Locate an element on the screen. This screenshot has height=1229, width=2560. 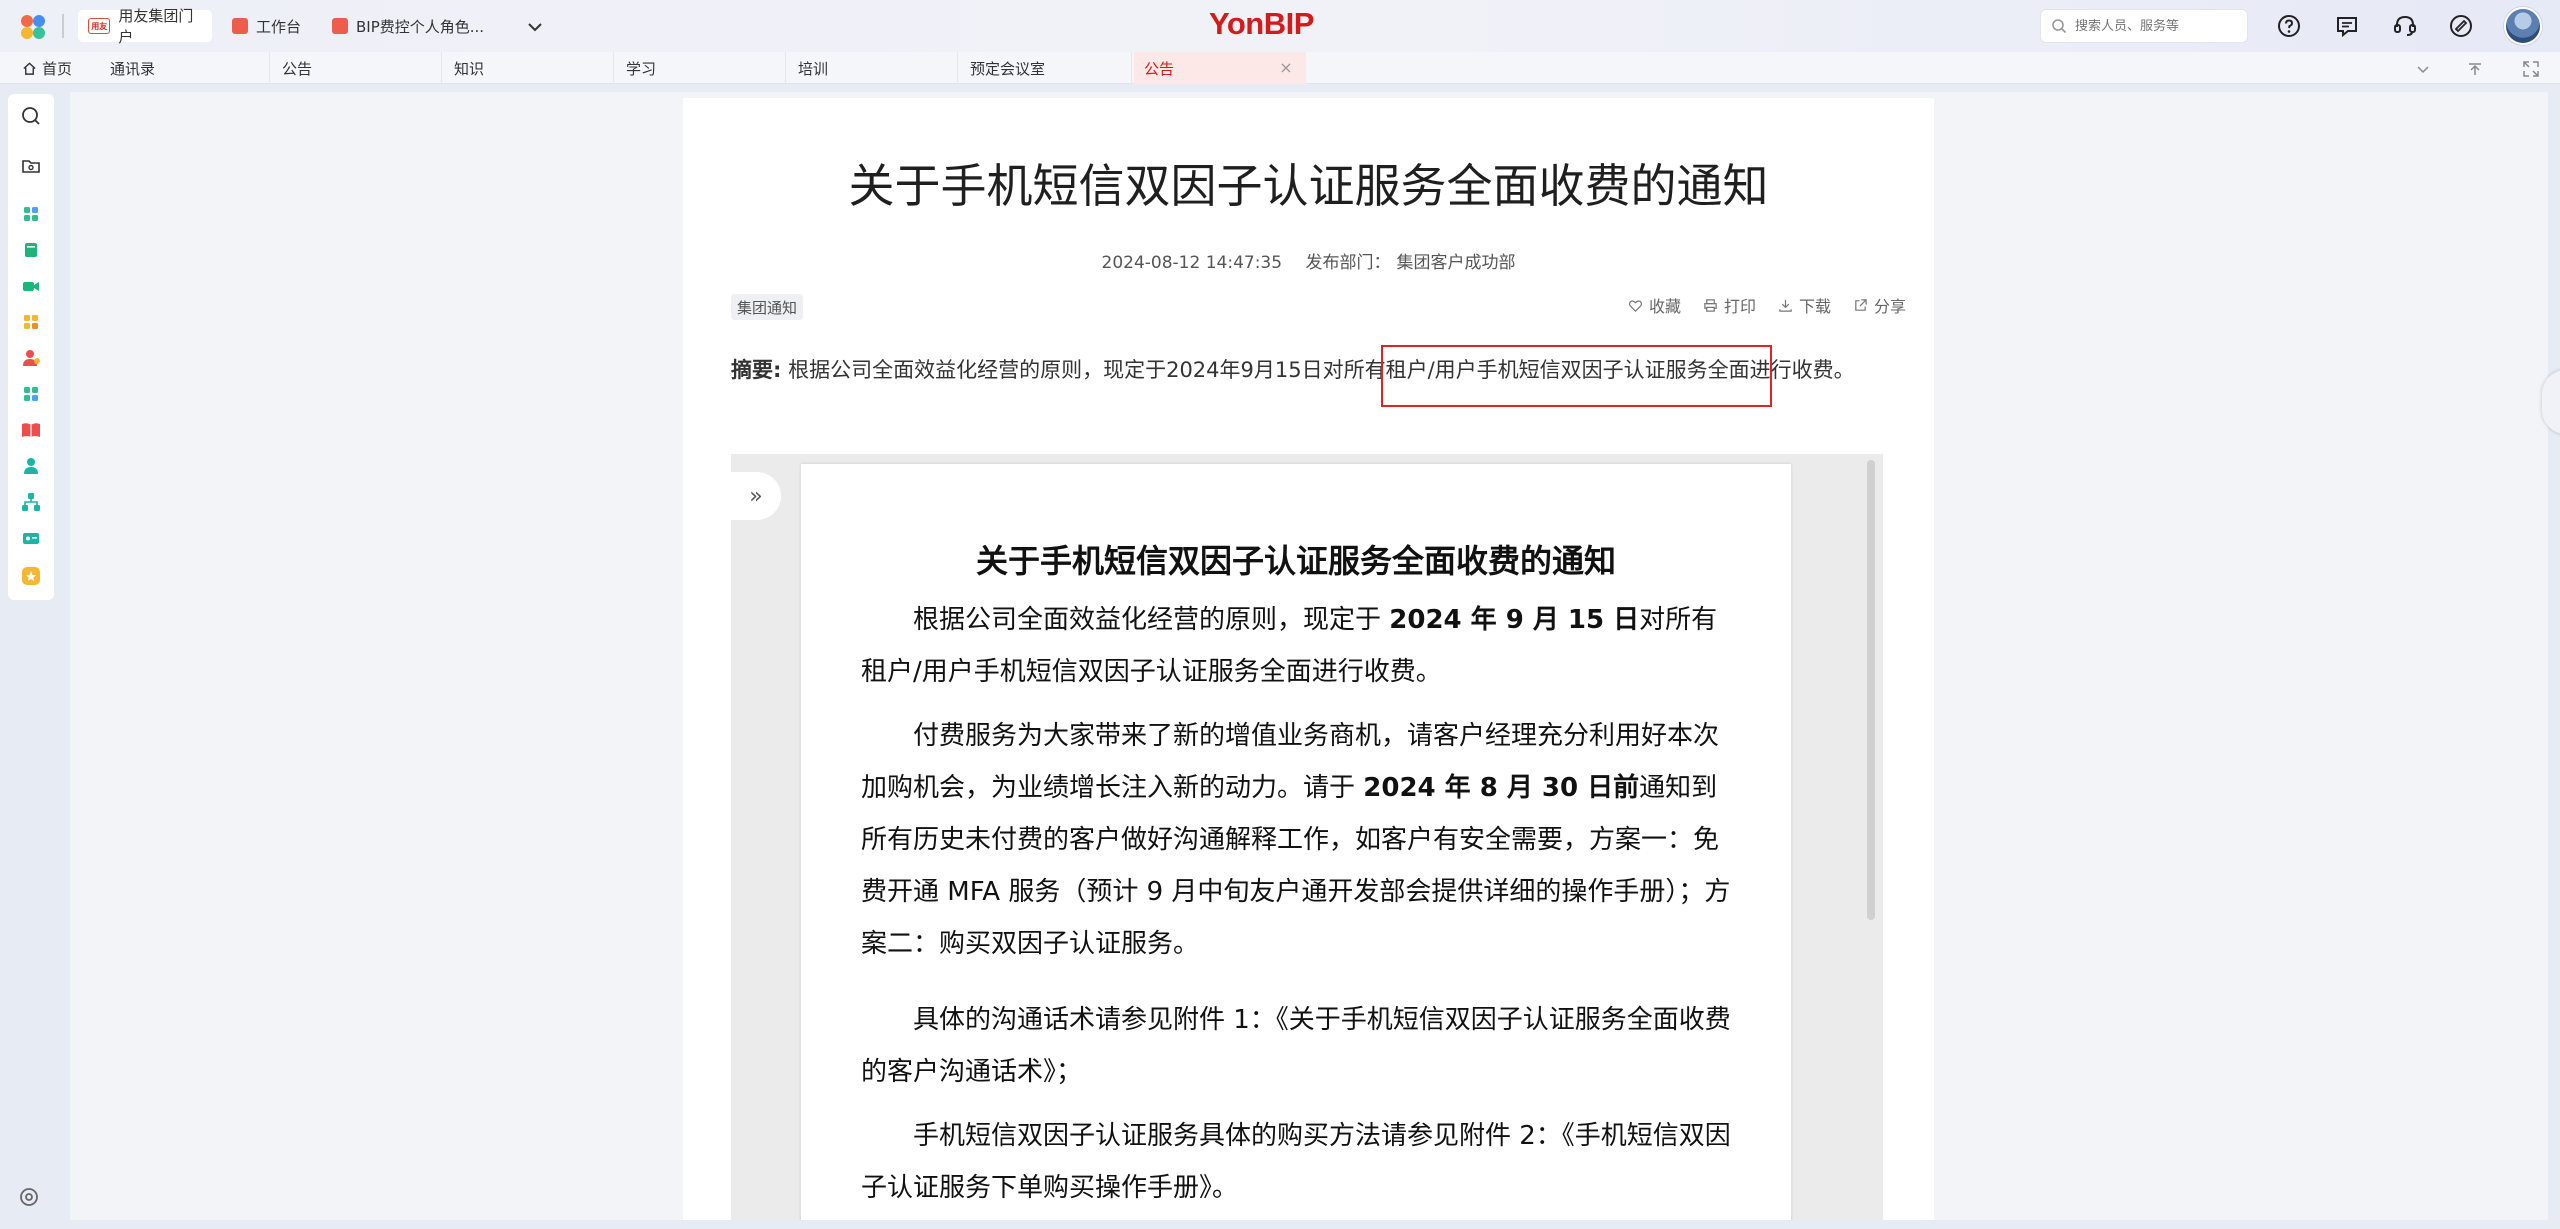
tab-label: 知识 is located at coordinates (469, 68).